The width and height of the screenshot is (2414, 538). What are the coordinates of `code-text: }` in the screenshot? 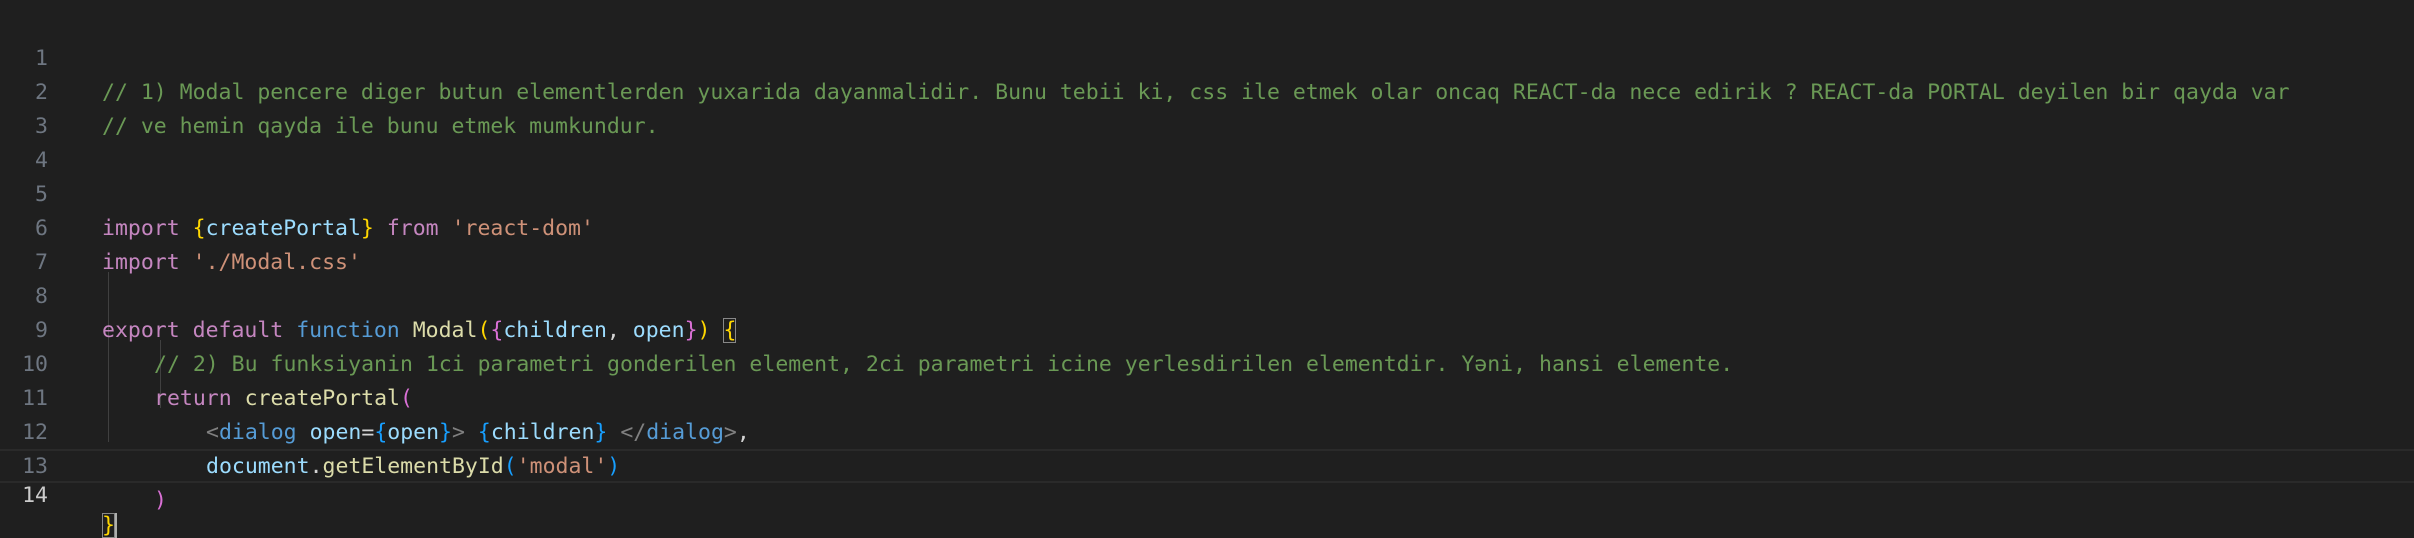 It's located at (109, 524).